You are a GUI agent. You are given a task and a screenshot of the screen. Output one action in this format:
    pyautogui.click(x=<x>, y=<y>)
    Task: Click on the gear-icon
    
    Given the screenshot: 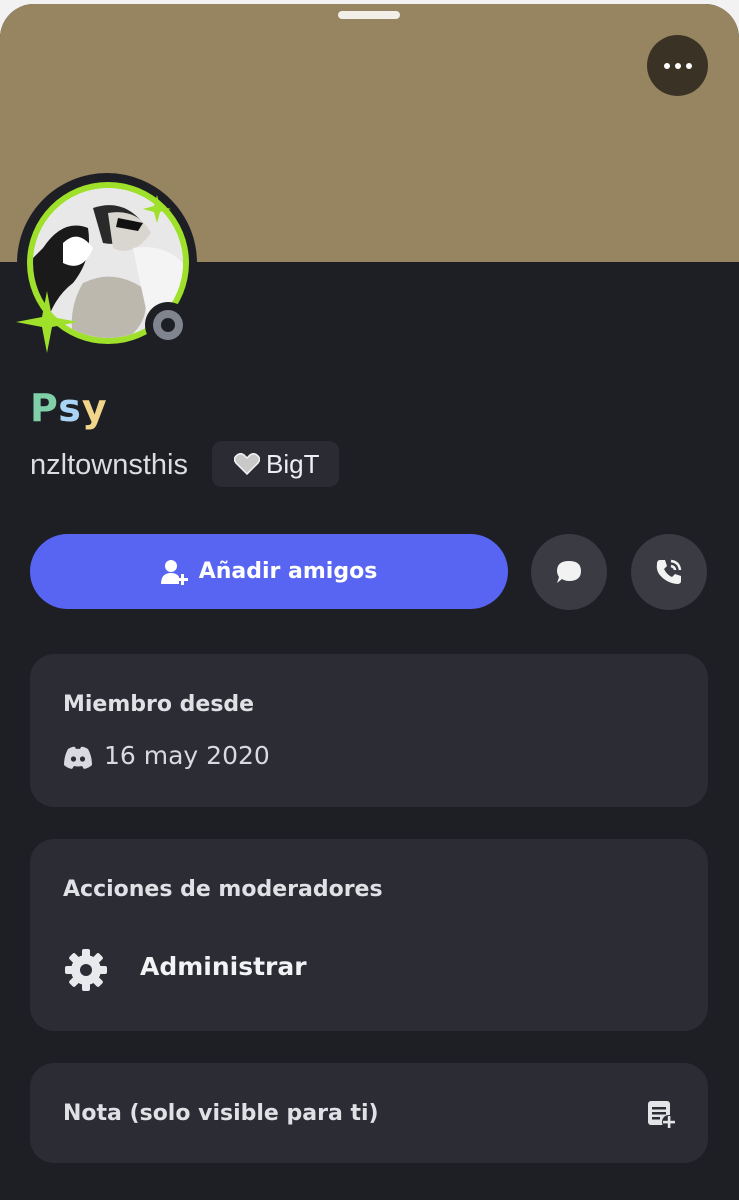 What is the action you would take?
    pyautogui.click(x=86, y=970)
    